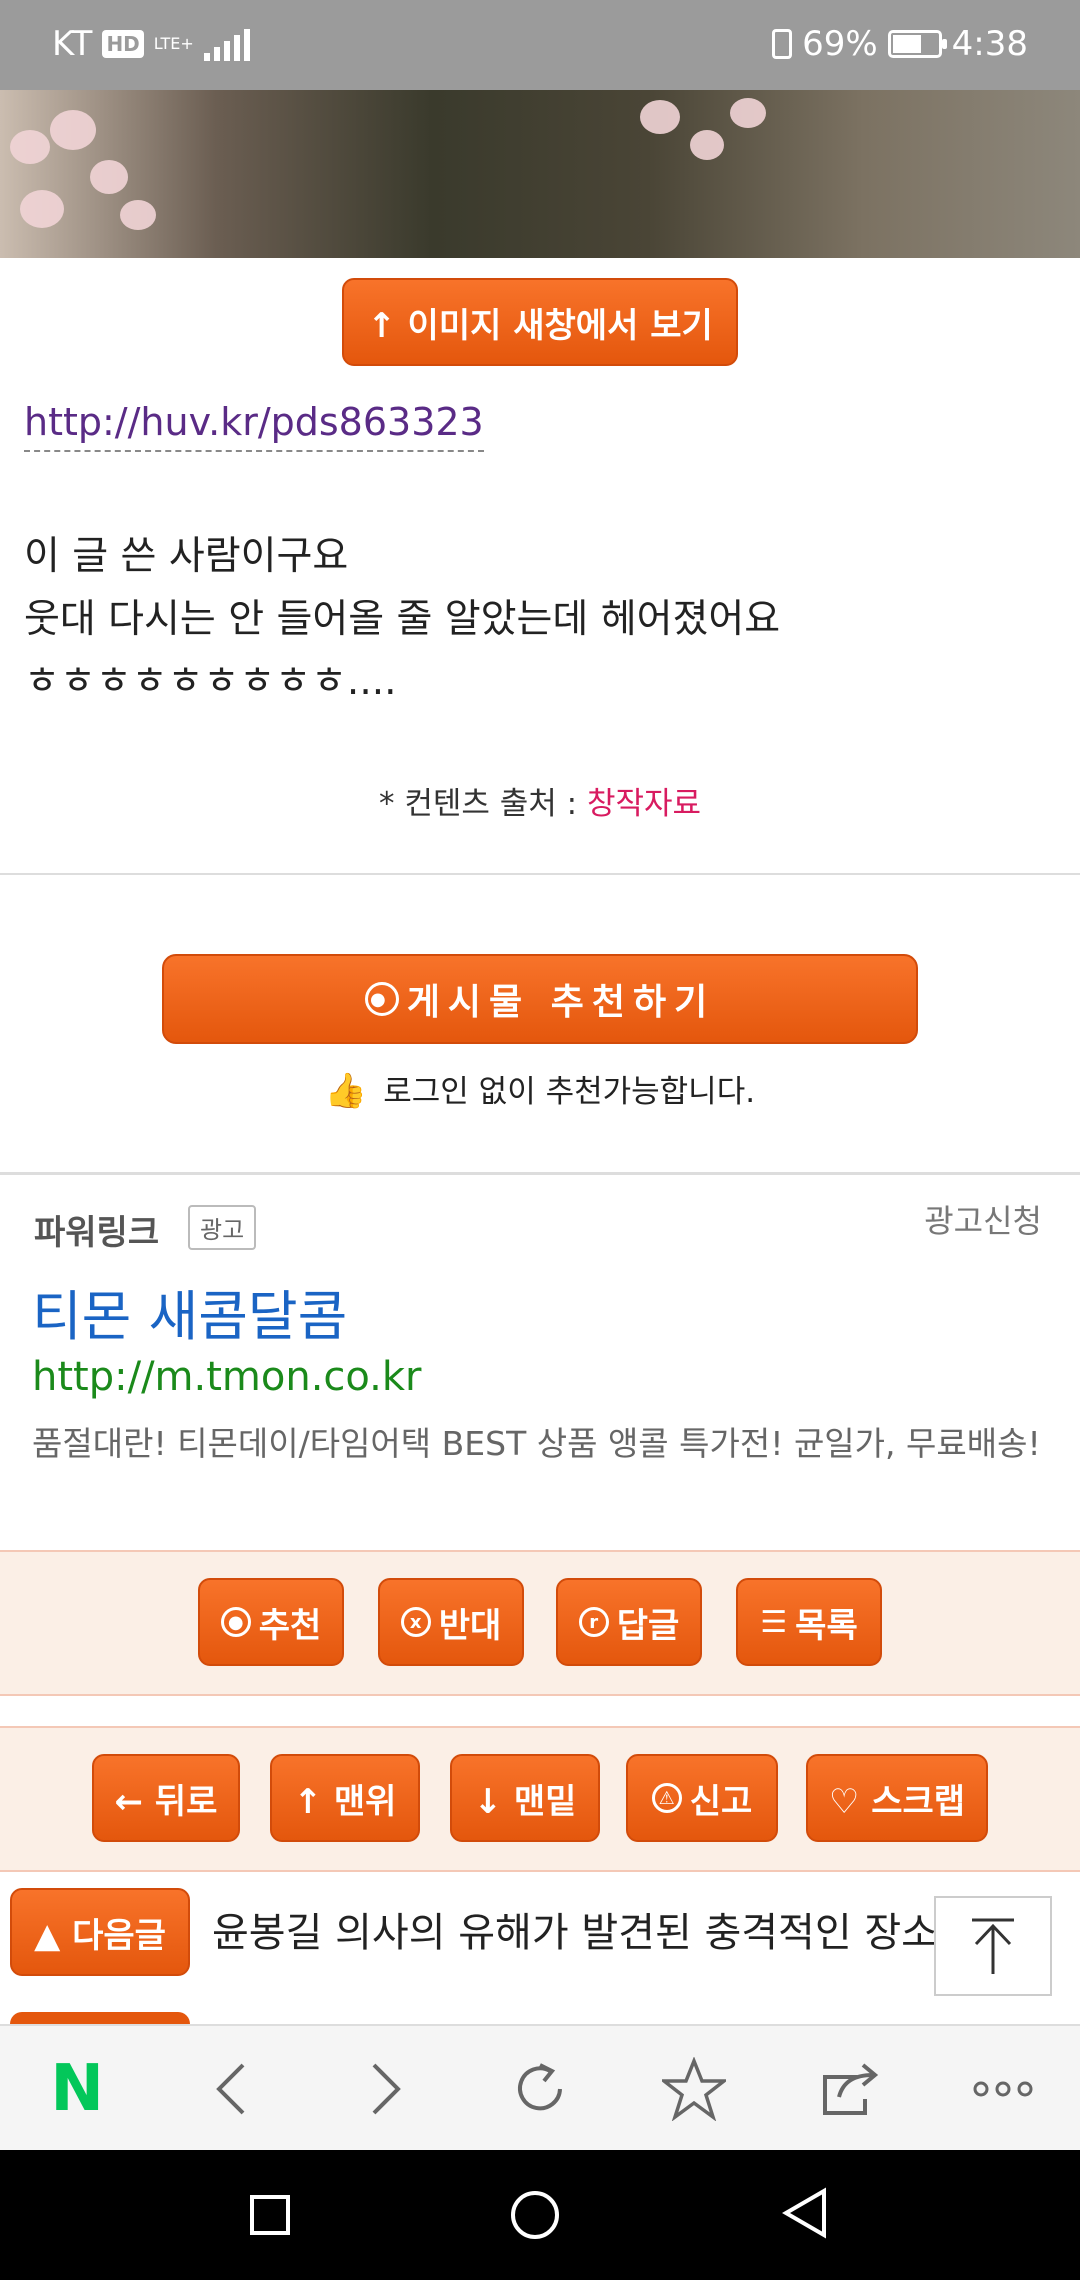 This screenshot has width=1080, height=2280. I want to click on list-icon: ☰, so click(774, 1622).